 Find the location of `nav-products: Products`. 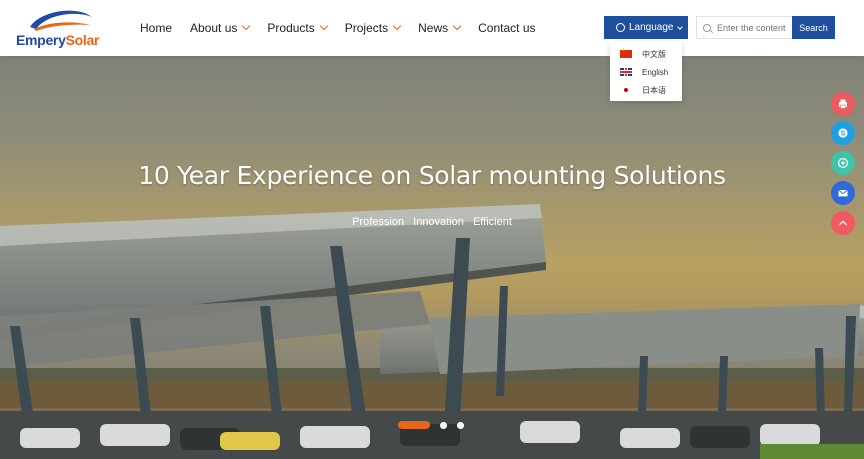

nav-products: Products is located at coordinates (297, 28).